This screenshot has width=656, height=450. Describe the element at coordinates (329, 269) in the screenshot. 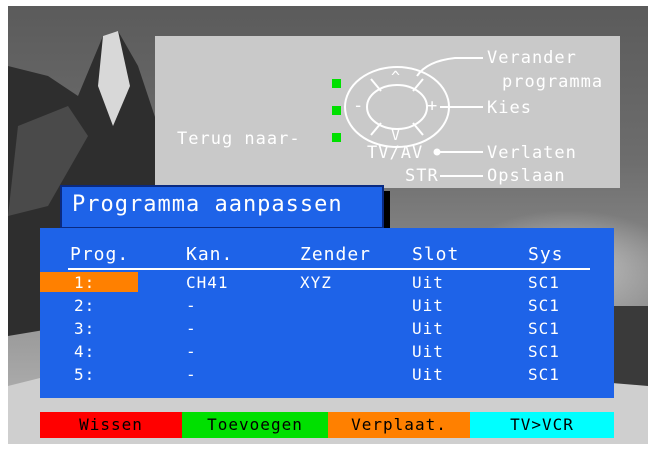

I see `header-divider` at that location.